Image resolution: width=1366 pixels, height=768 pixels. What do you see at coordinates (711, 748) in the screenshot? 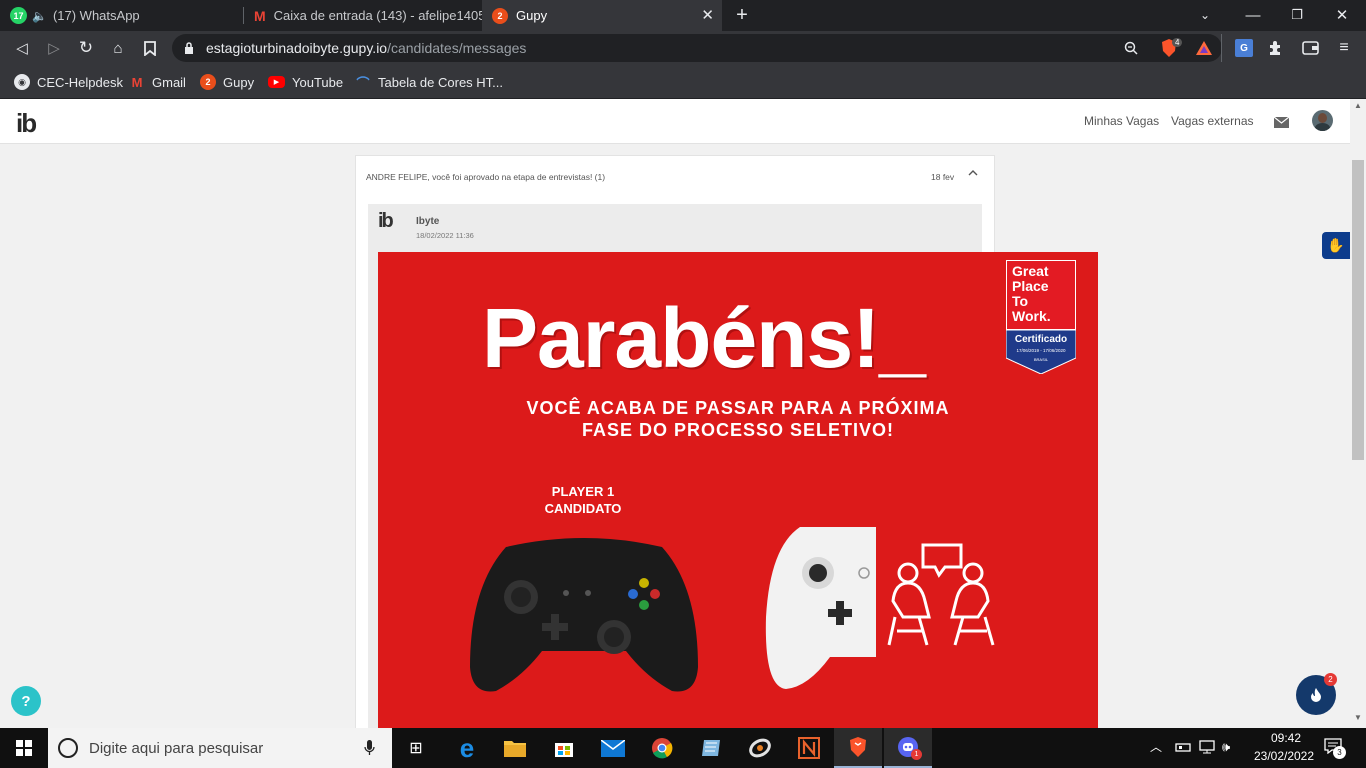
I see `notes-app-icon` at bounding box center [711, 748].